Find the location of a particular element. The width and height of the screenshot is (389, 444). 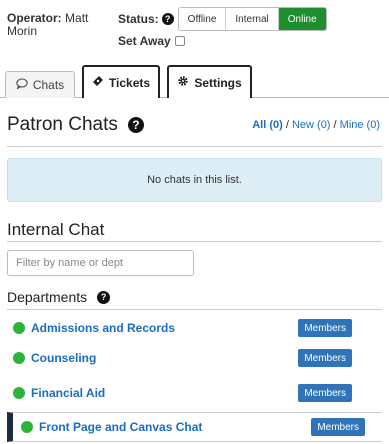

operator-info: Operator: Matt Morin is located at coordinates (57, 25).